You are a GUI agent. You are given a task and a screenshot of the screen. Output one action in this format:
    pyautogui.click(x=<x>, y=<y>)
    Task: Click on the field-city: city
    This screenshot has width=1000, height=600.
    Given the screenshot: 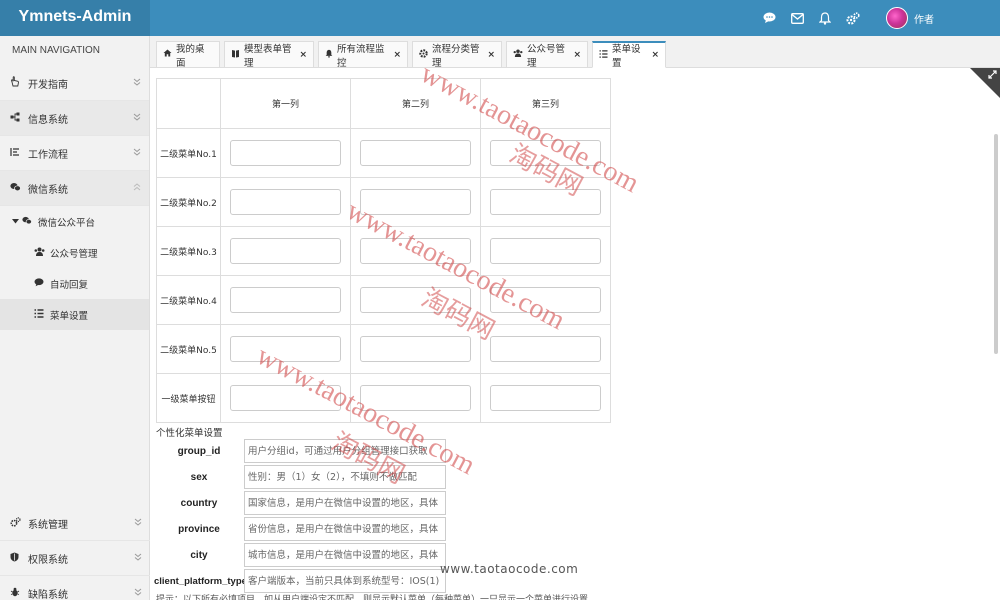 What is the action you would take?
    pyautogui.click(x=300, y=555)
    